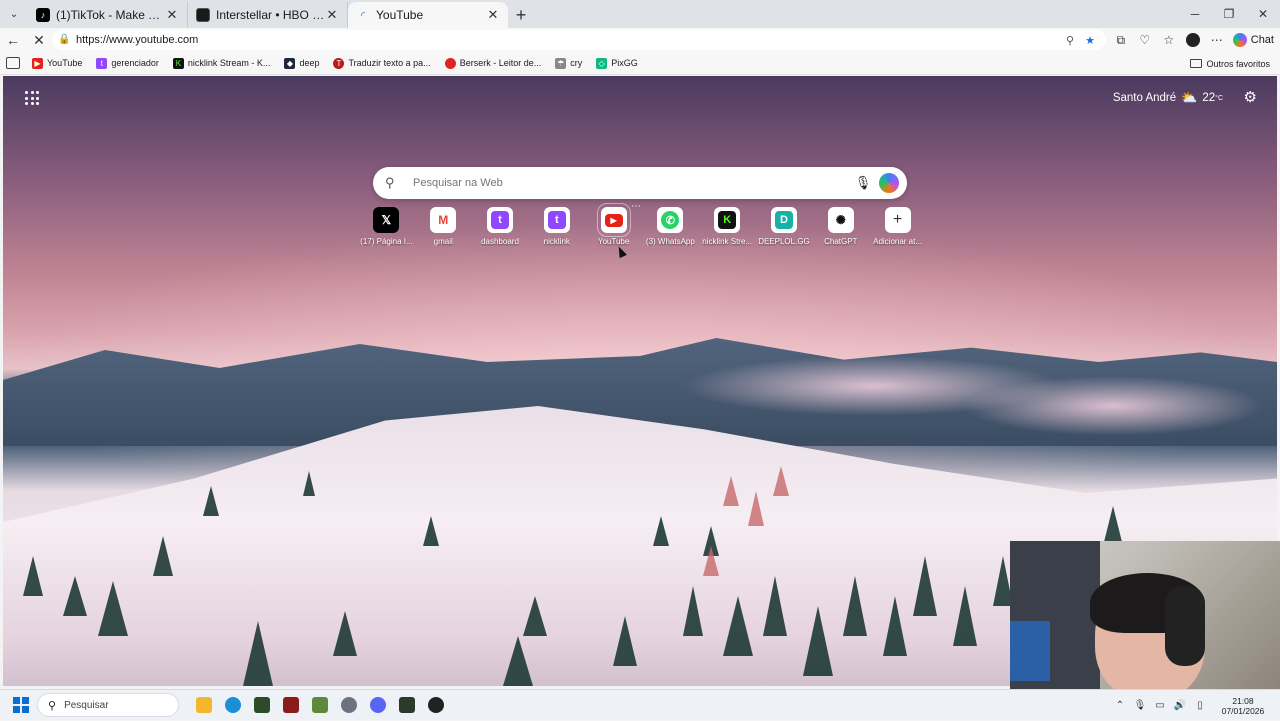 This screenshot has width=1280, height=721. Describe the element at coordinates (784, 226) in the screenshot. I see `quick-link-deeplol: D DEEPLOL.GG` at that location.